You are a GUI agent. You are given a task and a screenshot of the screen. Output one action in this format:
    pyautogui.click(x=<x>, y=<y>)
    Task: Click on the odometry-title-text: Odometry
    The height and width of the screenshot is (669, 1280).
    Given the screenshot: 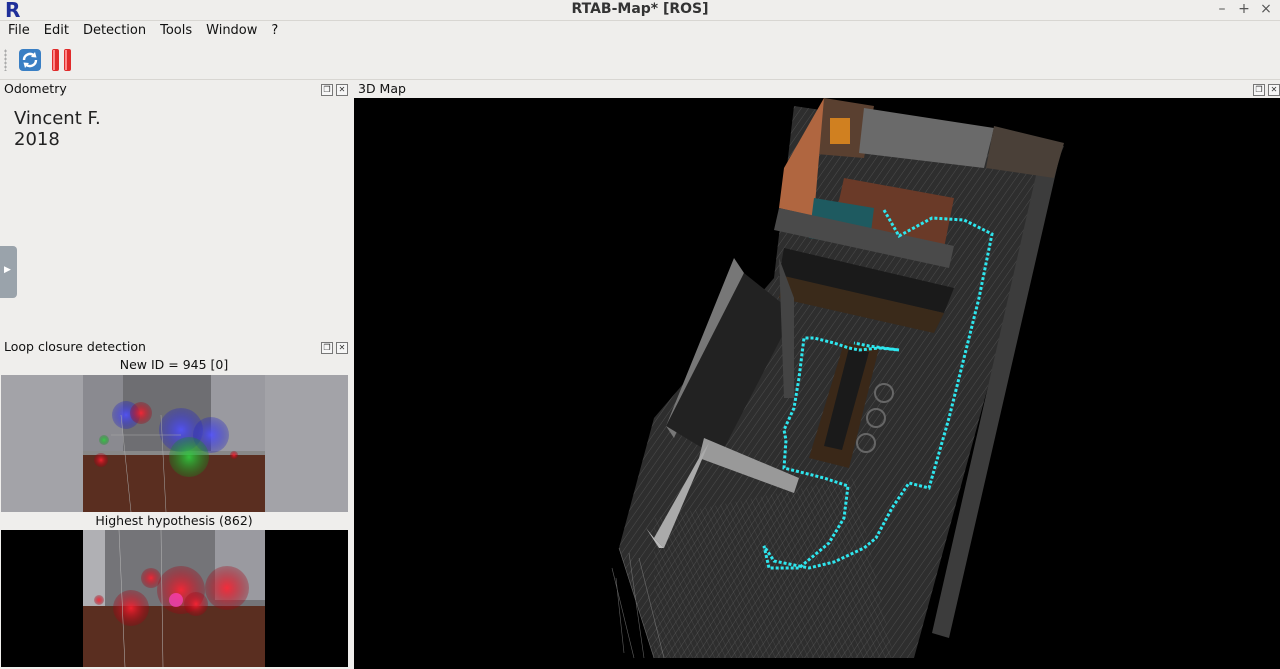 What is the action you would take?
    pyautogui.click(x=35, y=88)
    